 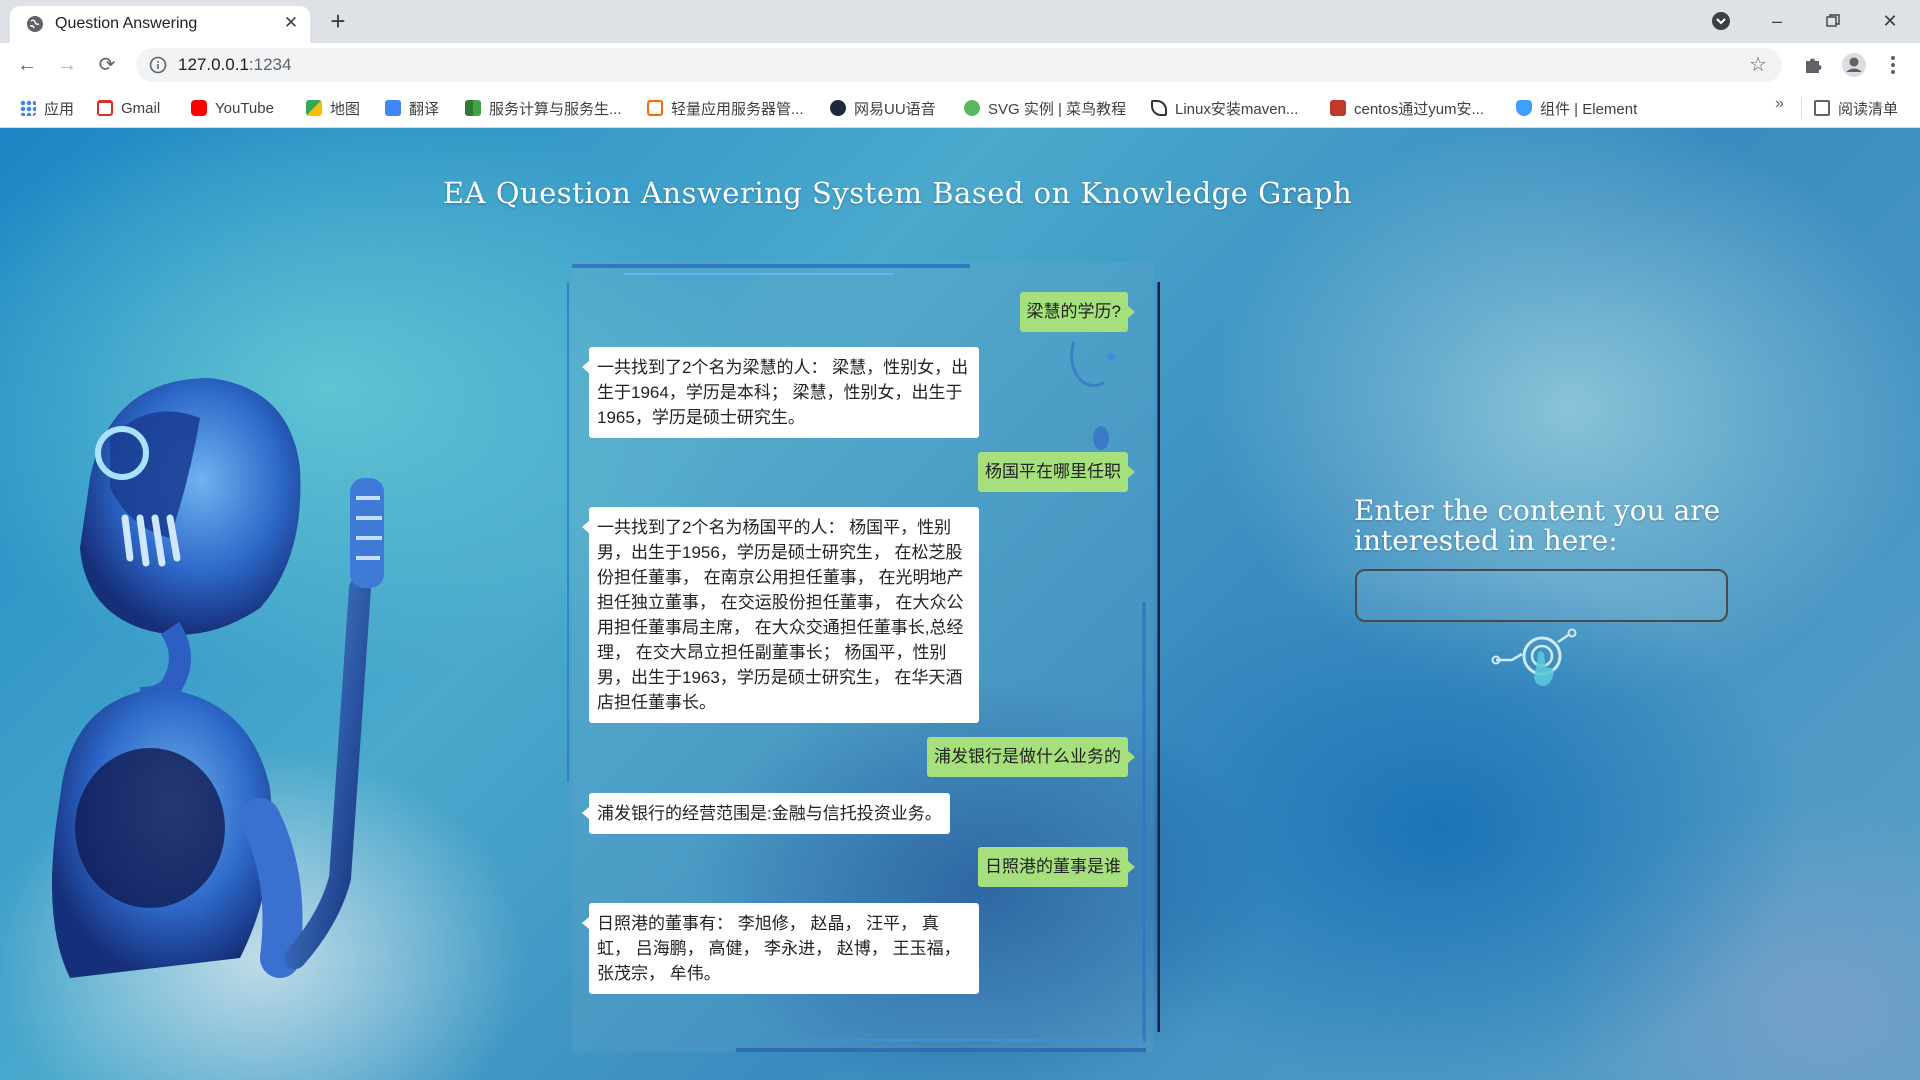 I want to click on bookmark-label: SVG 实例 | 菜鸟教程, so click(x=1057, y=109).